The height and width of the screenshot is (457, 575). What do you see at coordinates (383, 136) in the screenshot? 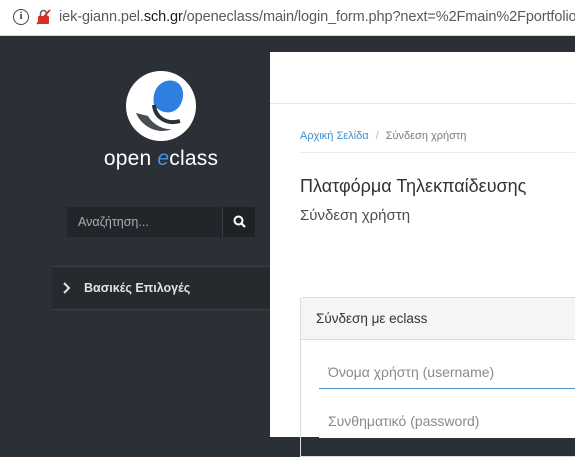
I see `breadcrumb: Αρχική Σελίδα / Σύνδεση χρήστη` at bounding box center [383, 136].